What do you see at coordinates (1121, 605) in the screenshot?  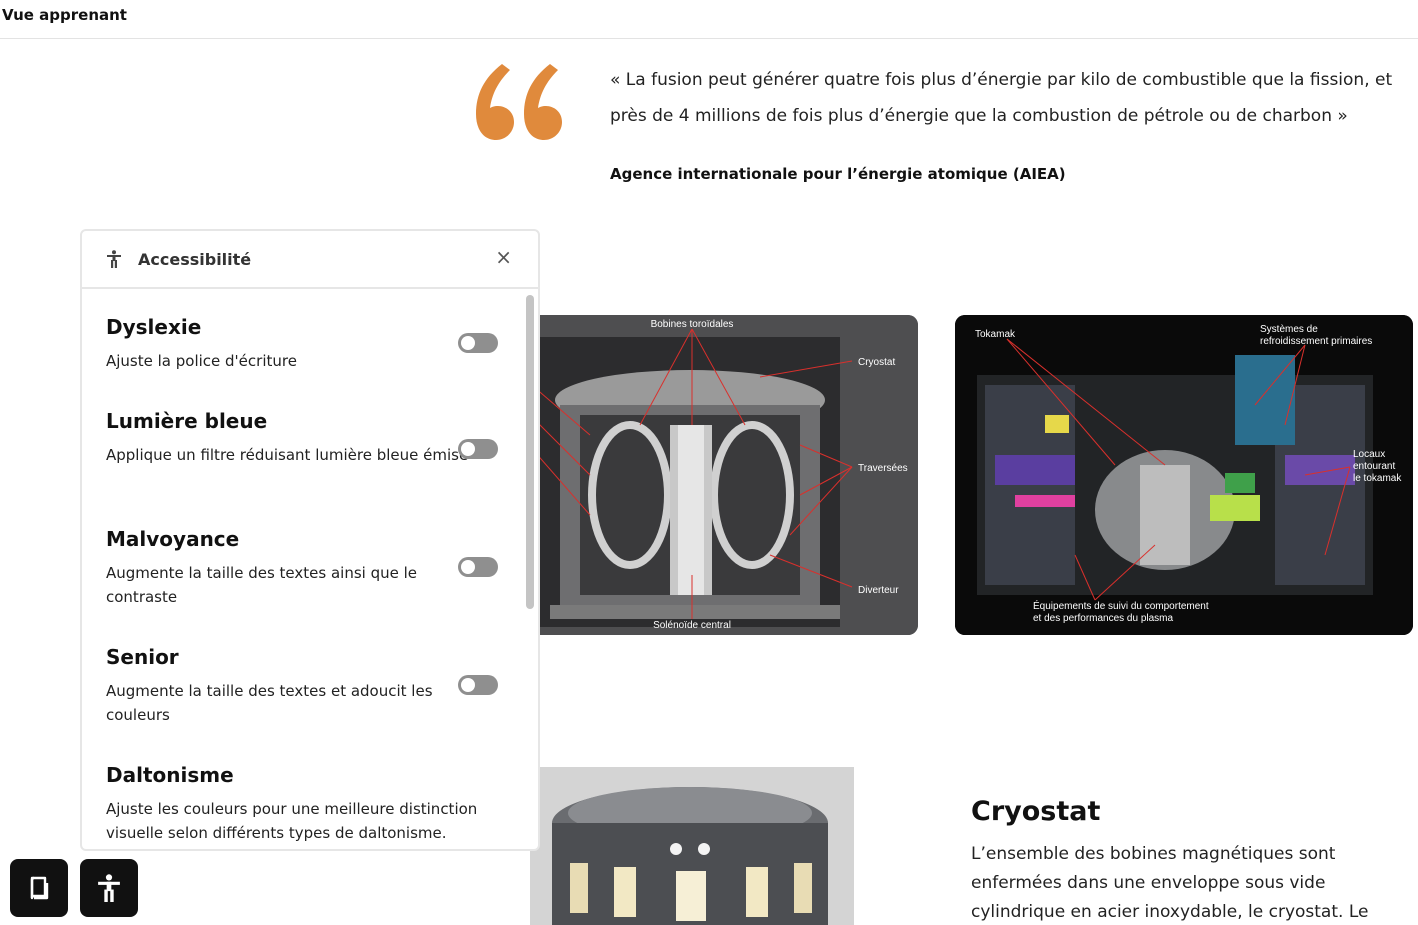 I see `label-equip-1: Équipements de suivi du comportement` at bounding box center [1121, 605].